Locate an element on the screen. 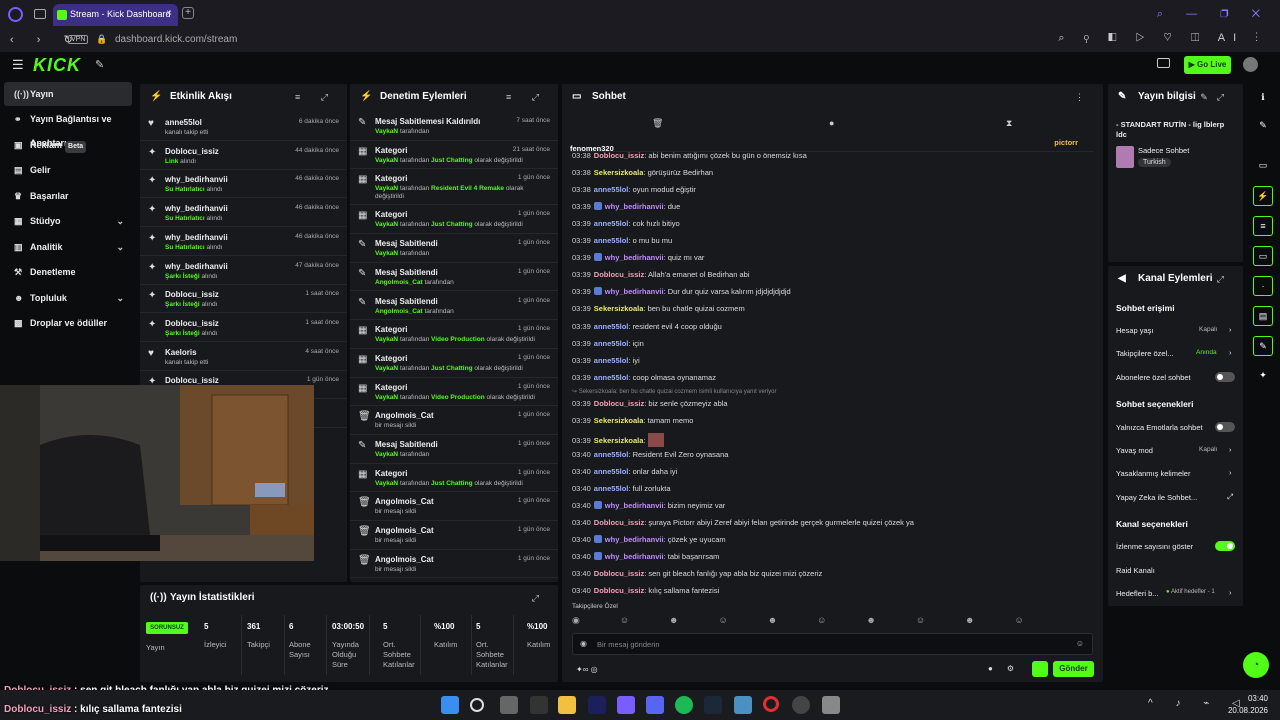 The height and width of the screenshot is (720, 1280). emoji-icon: ◉ is located at coordinates (583, 643).